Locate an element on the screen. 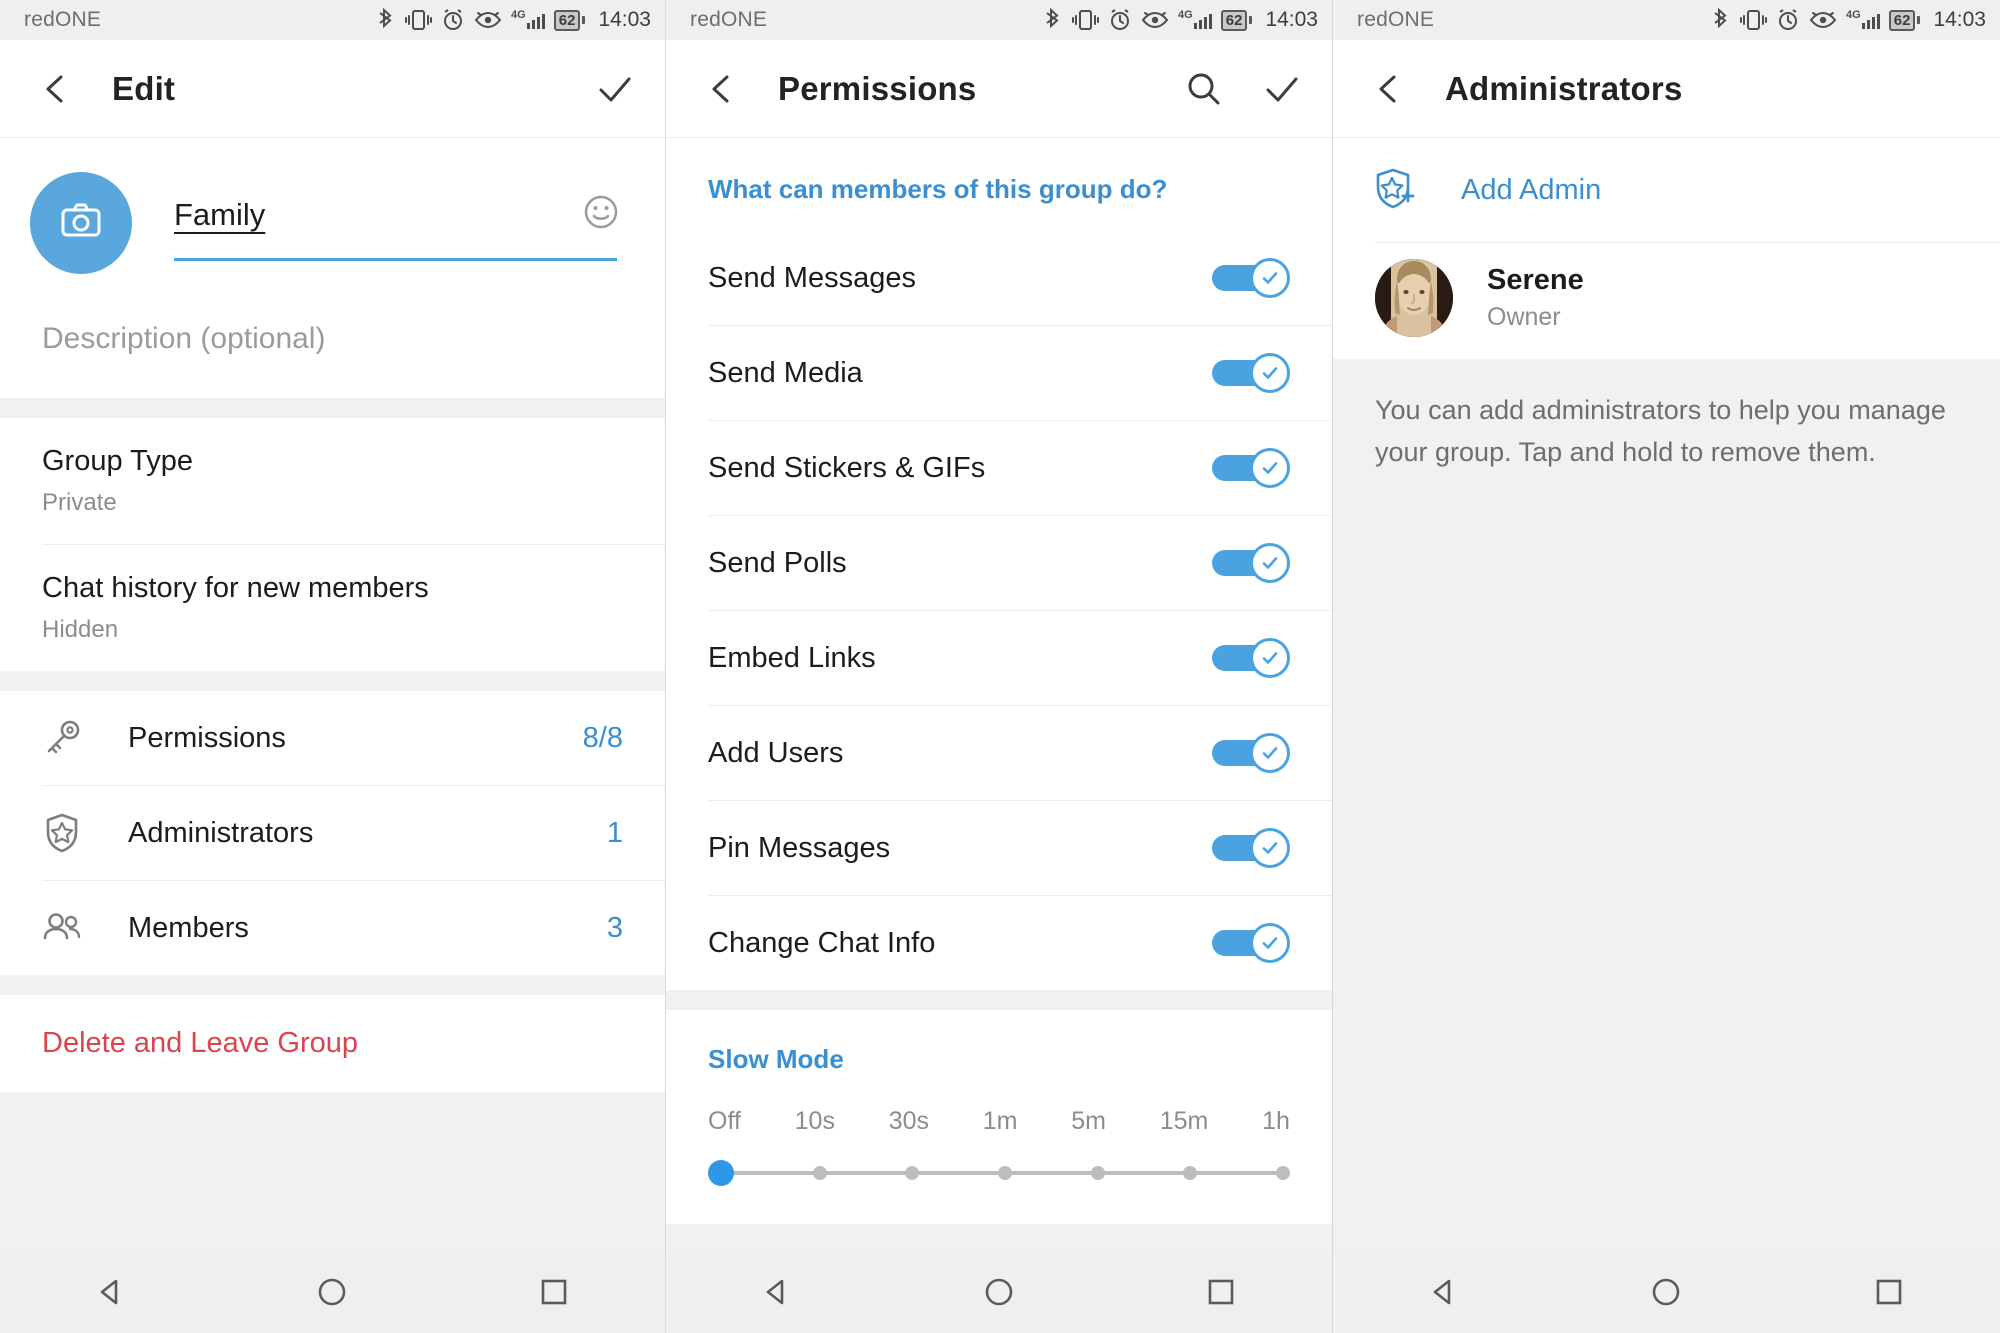 The width and height of the screenshot is (2000, 1333). sidebar-item-permissions: Permissions 8/8 is located at coordinates (332, 738).